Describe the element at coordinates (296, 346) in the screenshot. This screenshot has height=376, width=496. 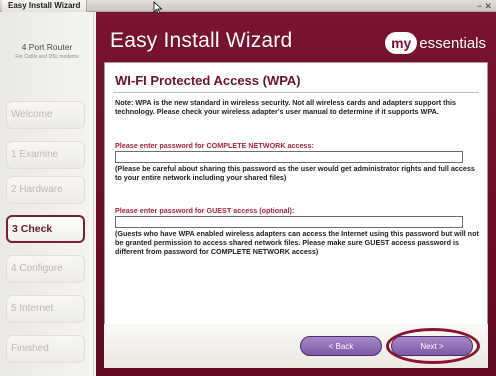
I see `navigation-bar: < Back Next >` at that location.